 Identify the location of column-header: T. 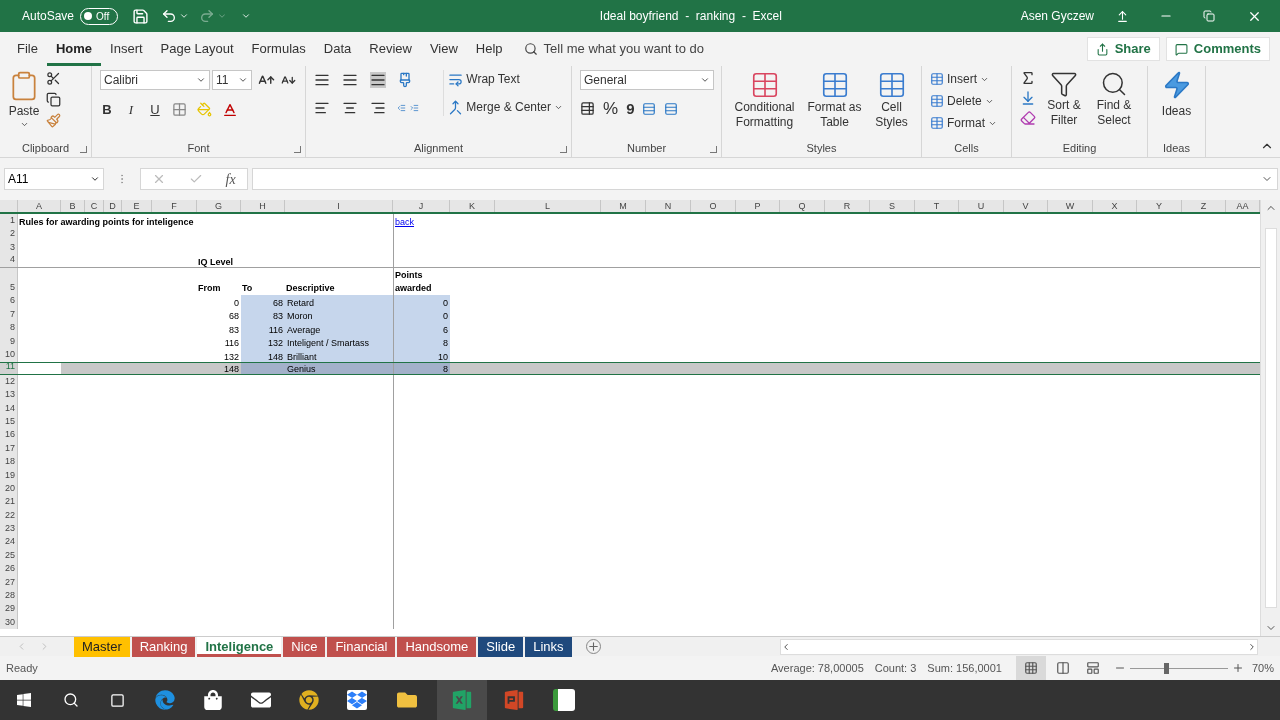
(937, 206).